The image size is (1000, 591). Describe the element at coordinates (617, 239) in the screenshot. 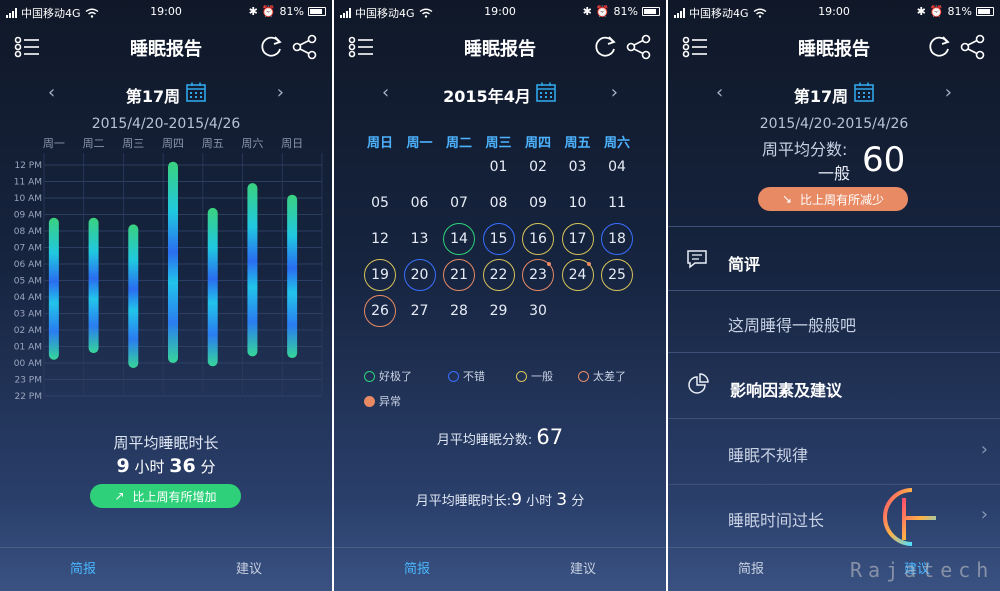

I see `calendar-day: 18` at that location.